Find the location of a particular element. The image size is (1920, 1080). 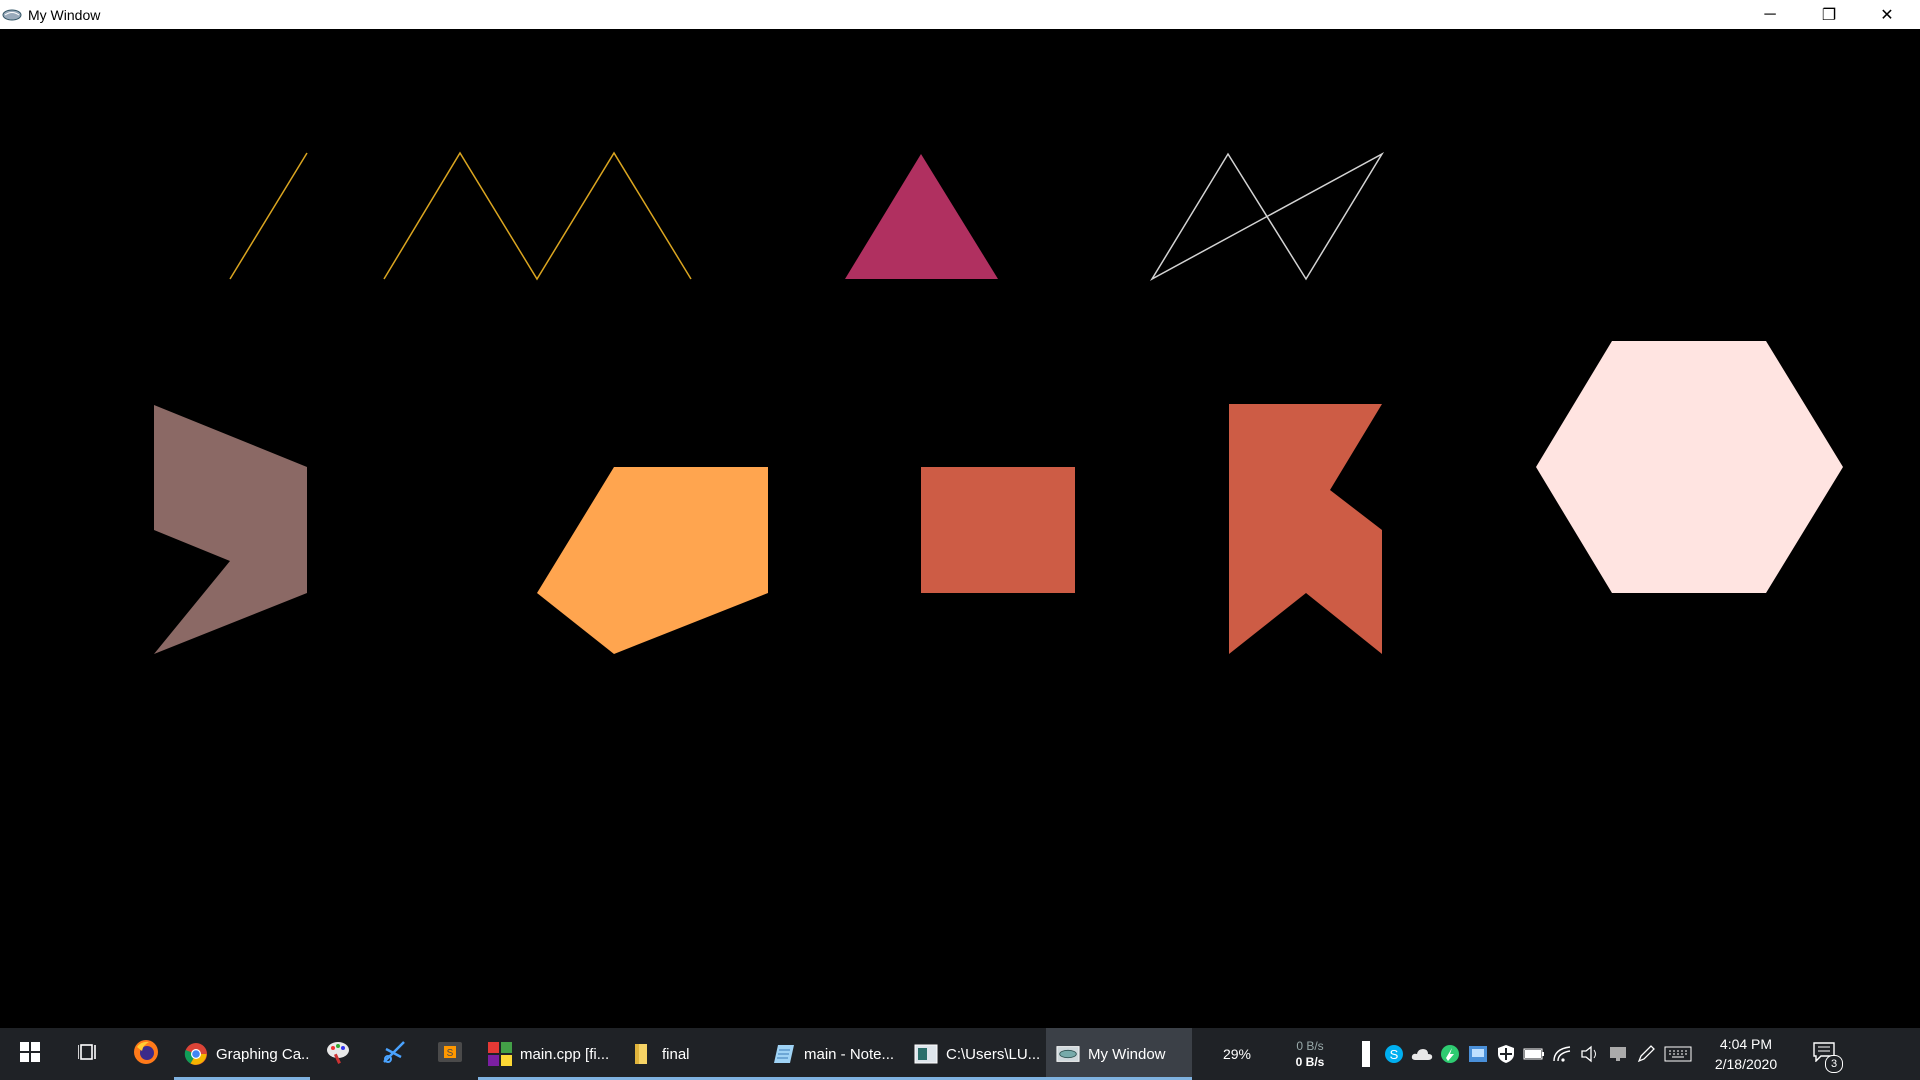

clock-date: 2/18/2020 is located at coordinates (1746, 1064).